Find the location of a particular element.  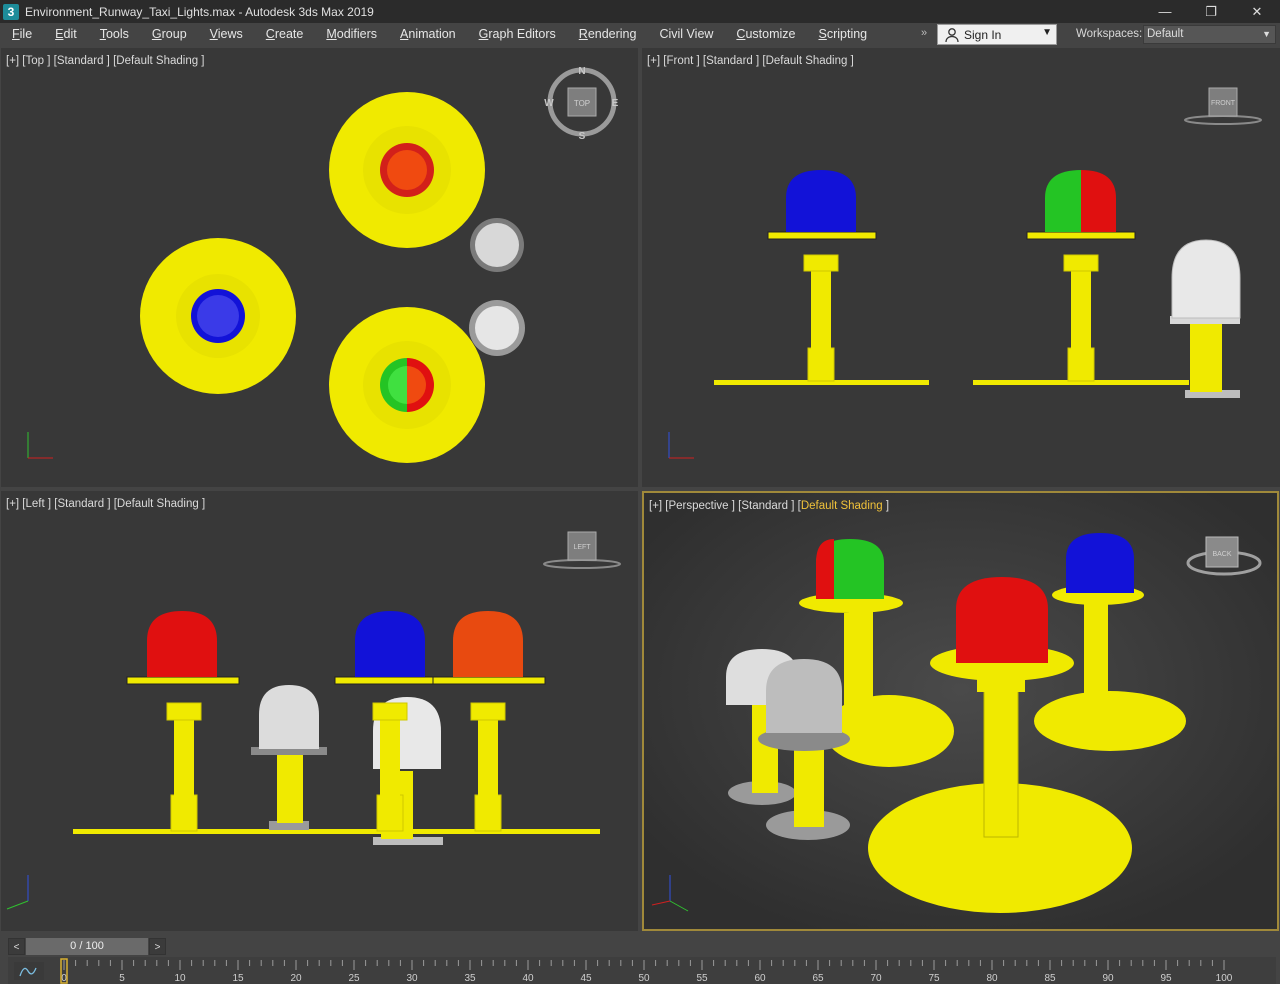

restore-button: ❐ is located at coordinates (1211, 11).